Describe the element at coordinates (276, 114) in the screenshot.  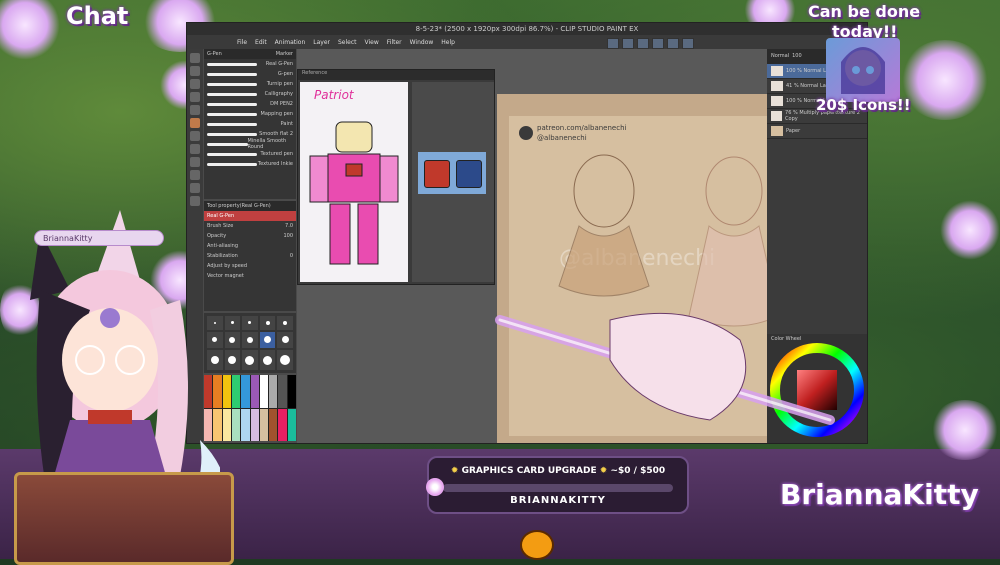
I see `subtool-label: Mapping pen` at that location.